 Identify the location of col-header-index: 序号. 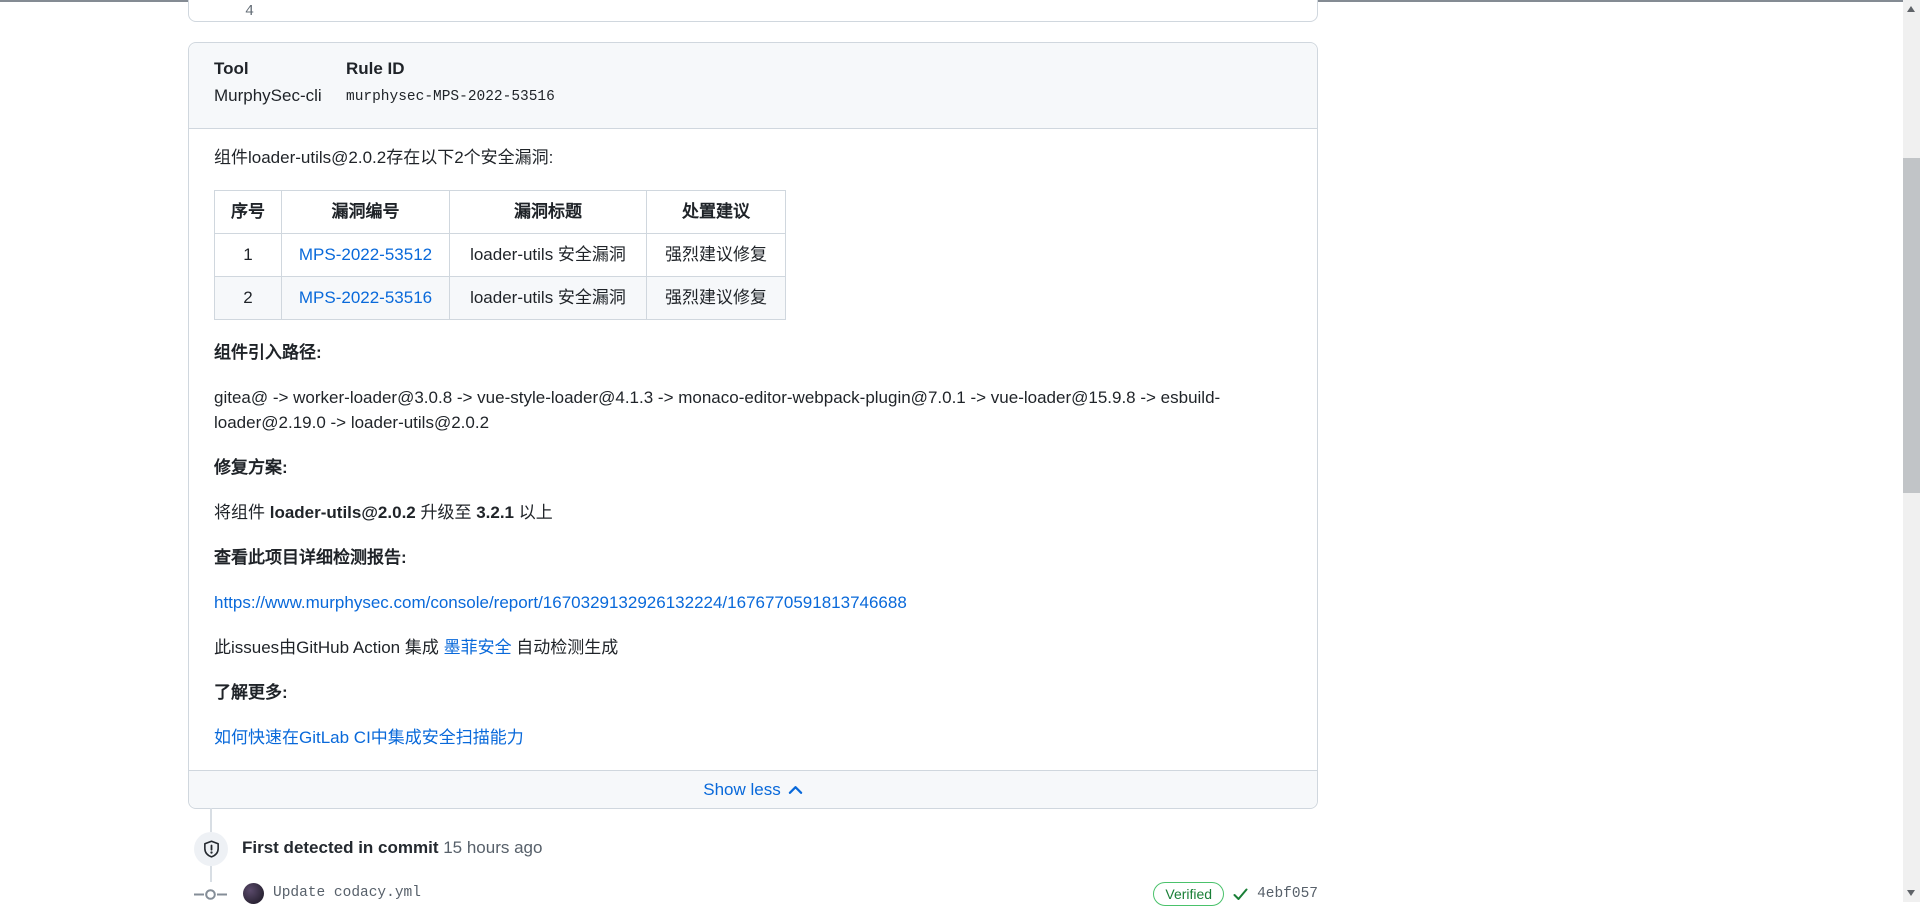
(248, 212).